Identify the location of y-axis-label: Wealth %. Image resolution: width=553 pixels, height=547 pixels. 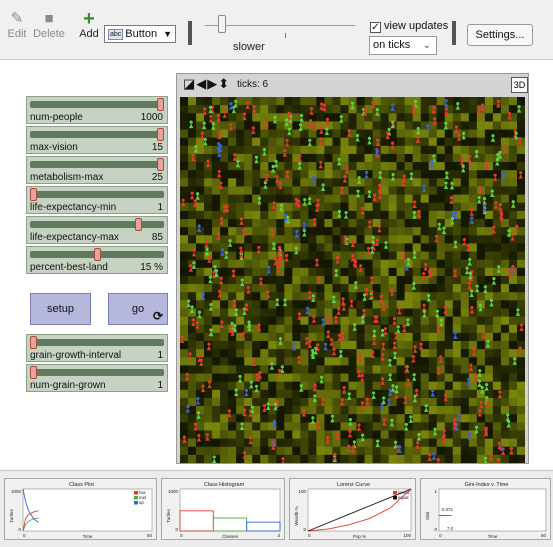
(296, 515).